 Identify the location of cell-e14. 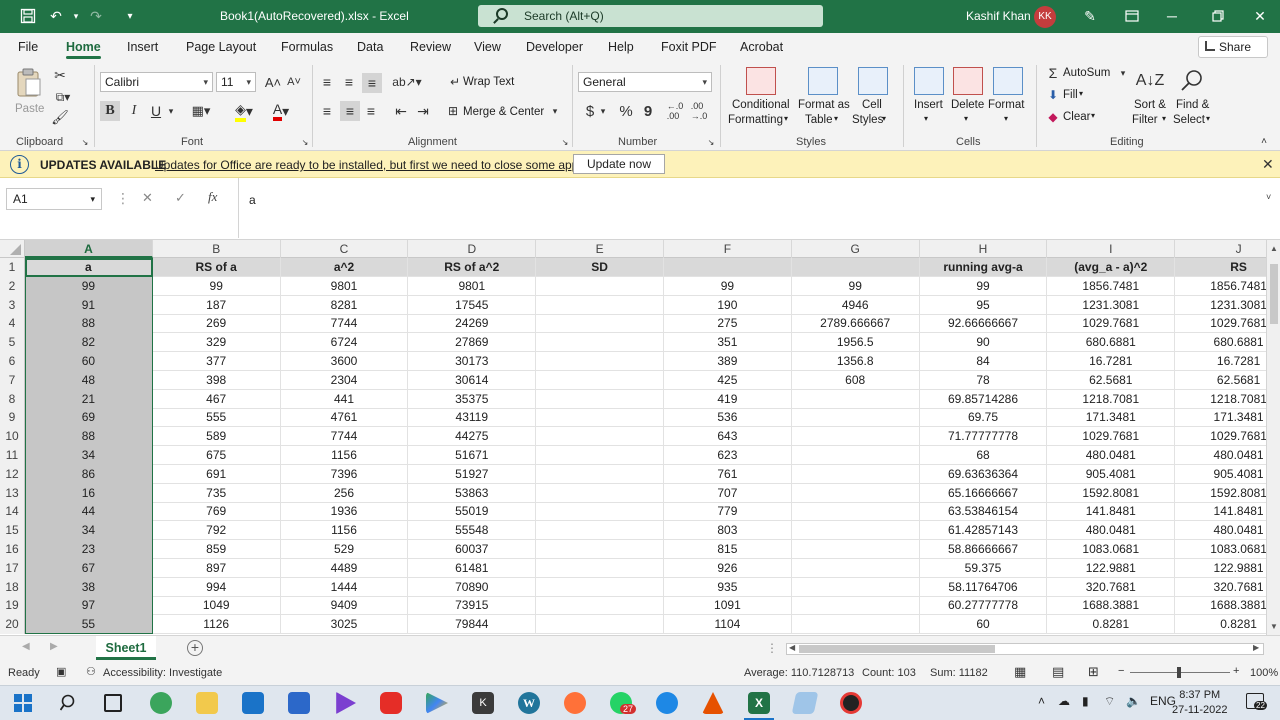
(600, 512).